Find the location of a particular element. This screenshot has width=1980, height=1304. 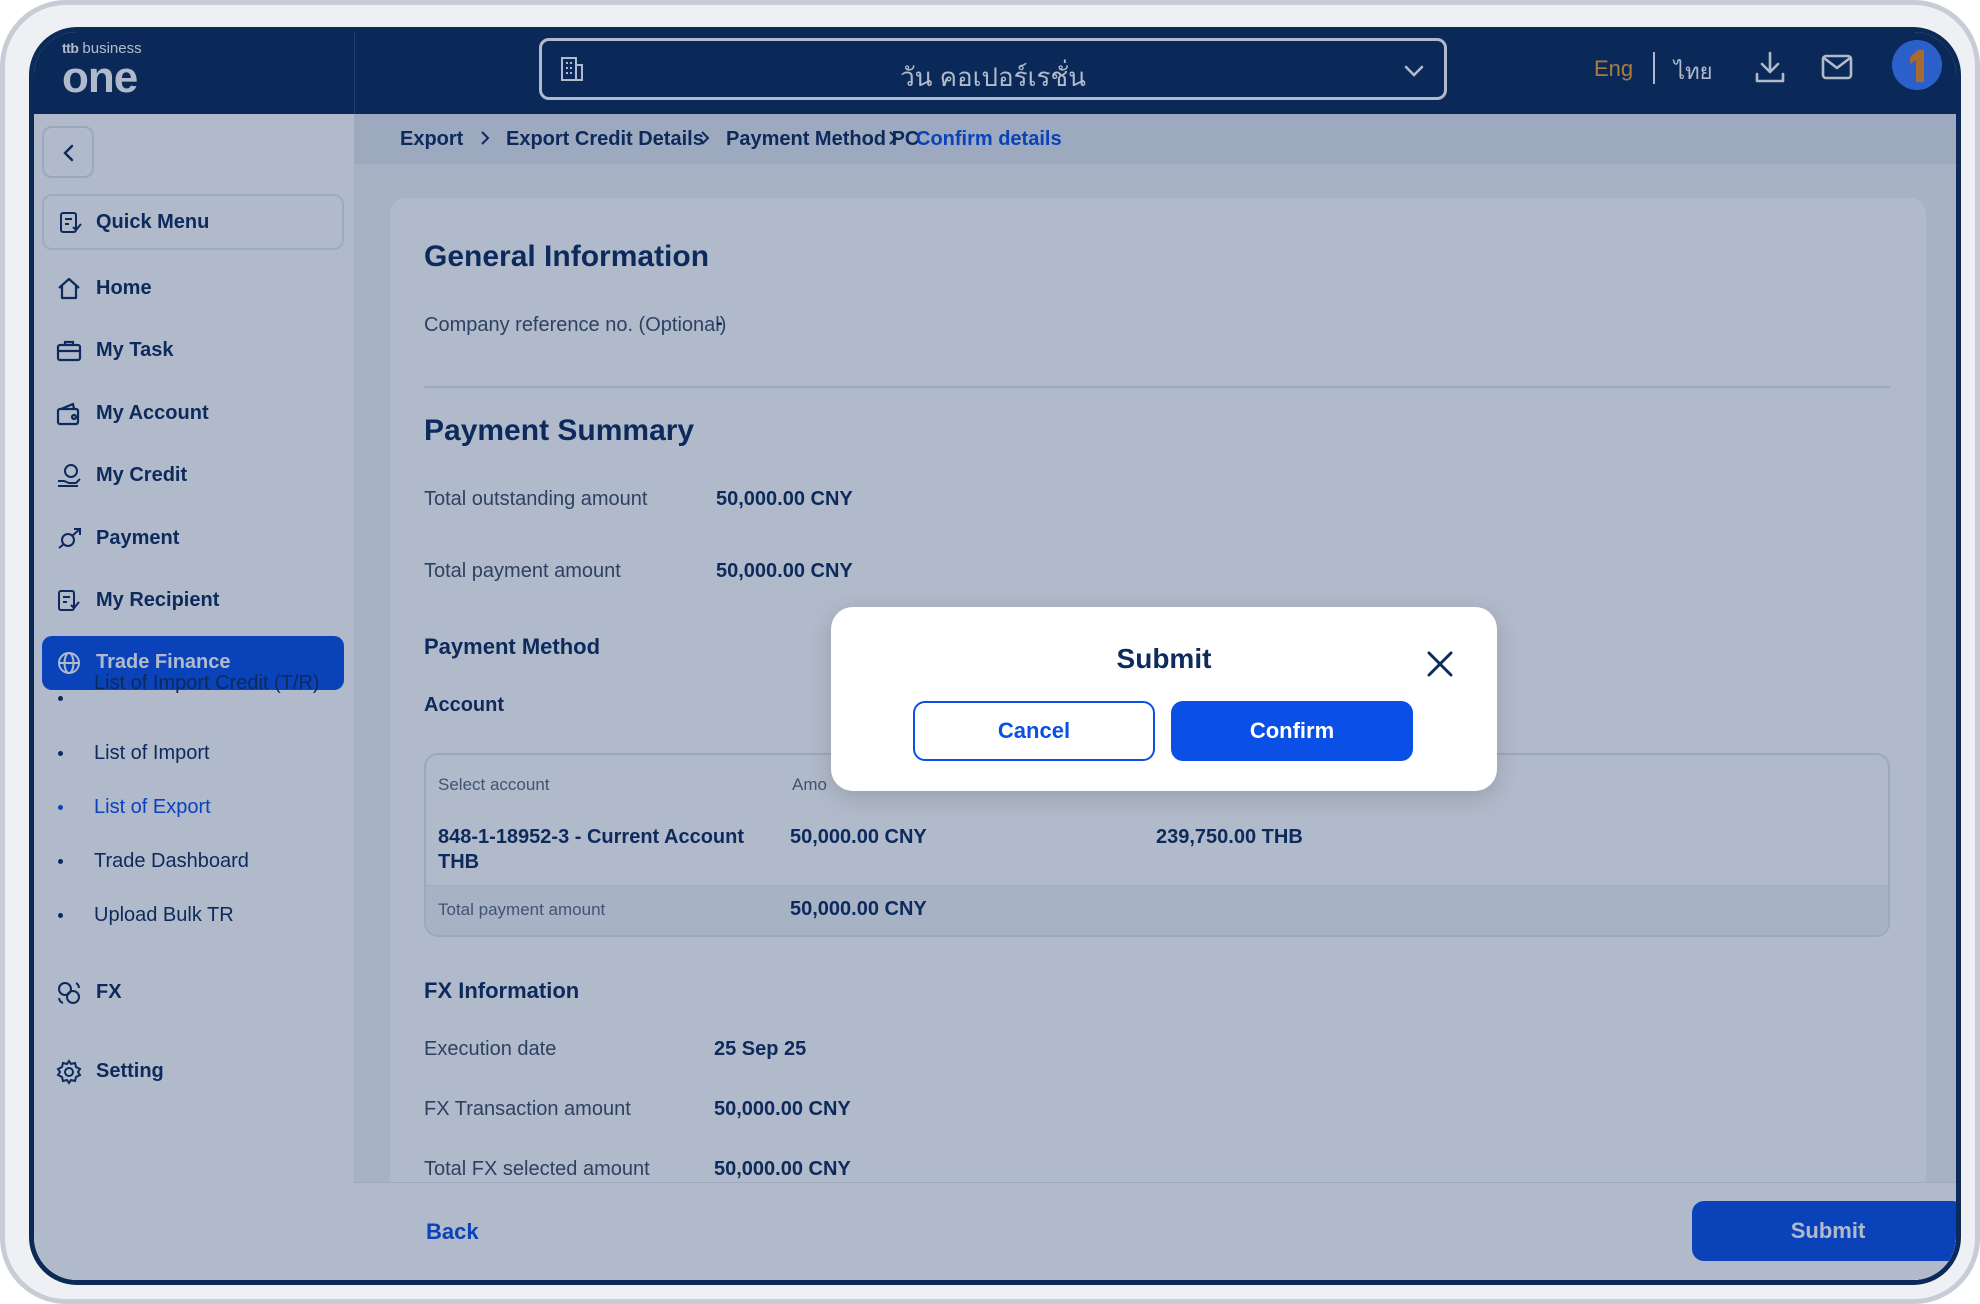

cancel-button: Cancel is located at coordinates (1034, 731).